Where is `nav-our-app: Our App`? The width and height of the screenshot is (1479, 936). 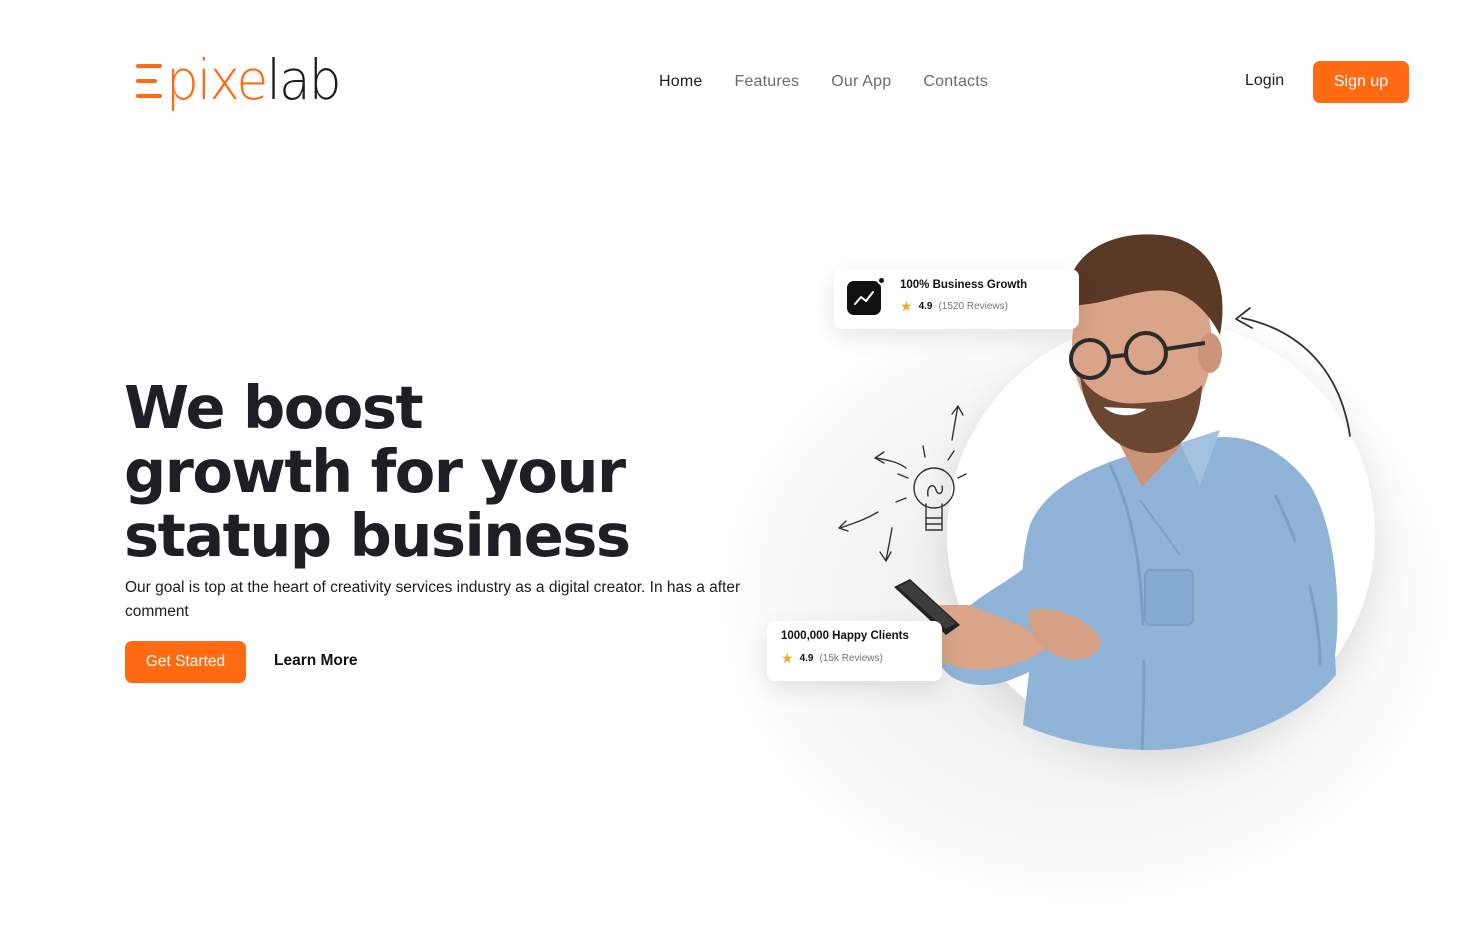 nav-our-app: Our App is located at coordinates (861, 82).